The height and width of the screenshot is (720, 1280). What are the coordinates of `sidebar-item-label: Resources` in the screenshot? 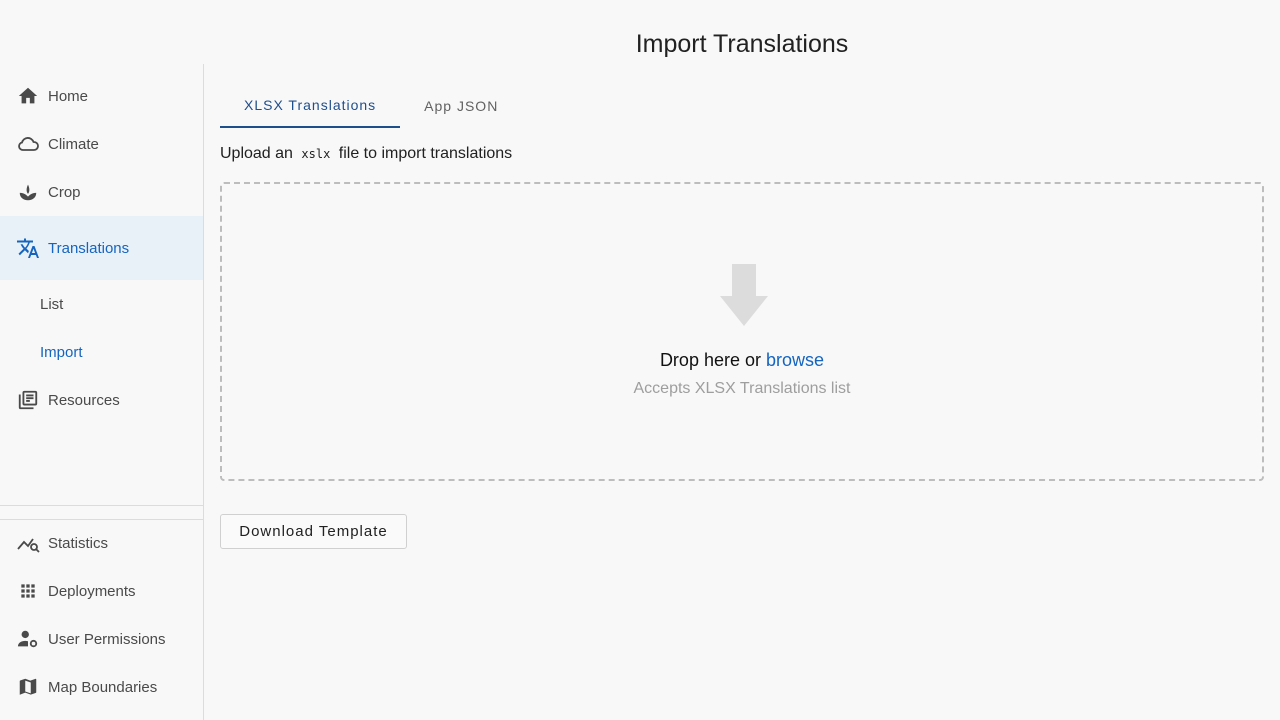 It's located at (84, 400).